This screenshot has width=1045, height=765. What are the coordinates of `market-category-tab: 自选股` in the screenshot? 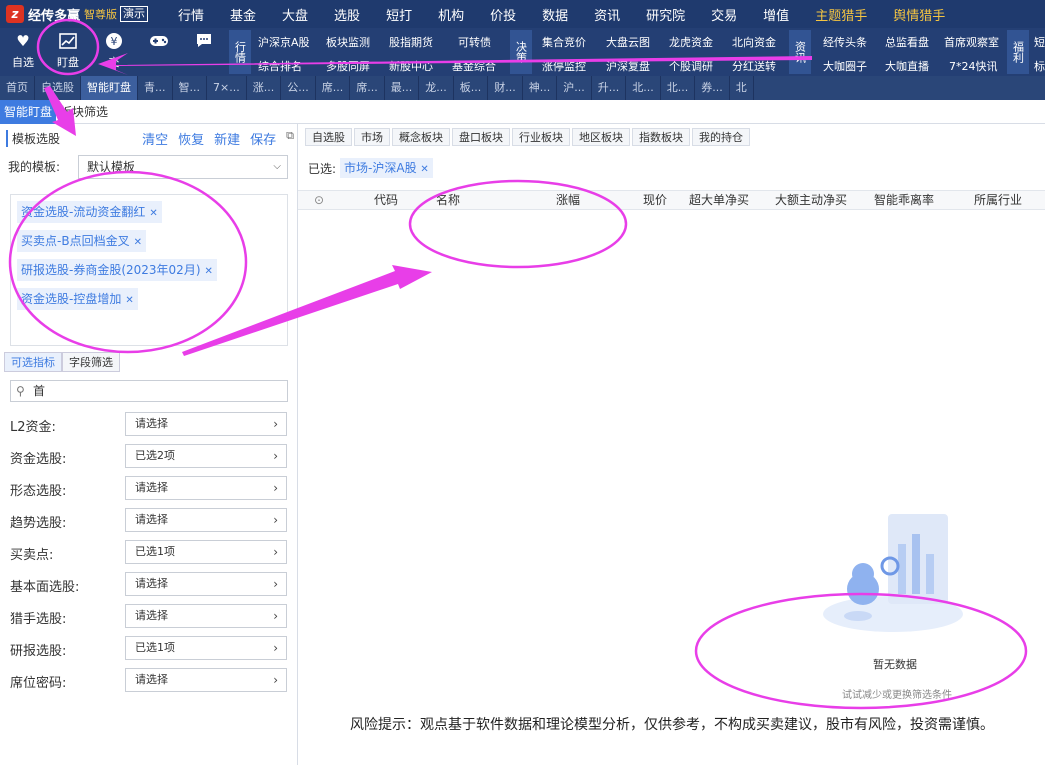 It's located at (328, 137).